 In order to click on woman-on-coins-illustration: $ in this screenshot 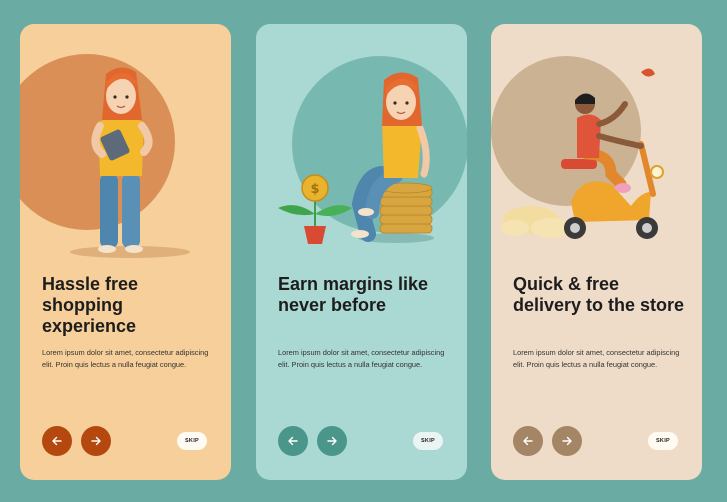, I will do `click(356, 158)`.